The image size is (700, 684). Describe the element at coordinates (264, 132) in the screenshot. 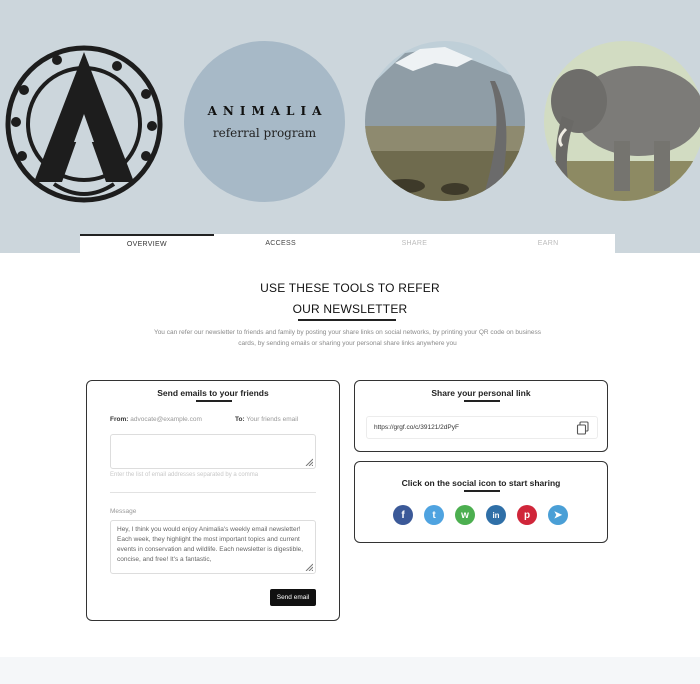

I see `brand-subtitle: referral program` at that location.